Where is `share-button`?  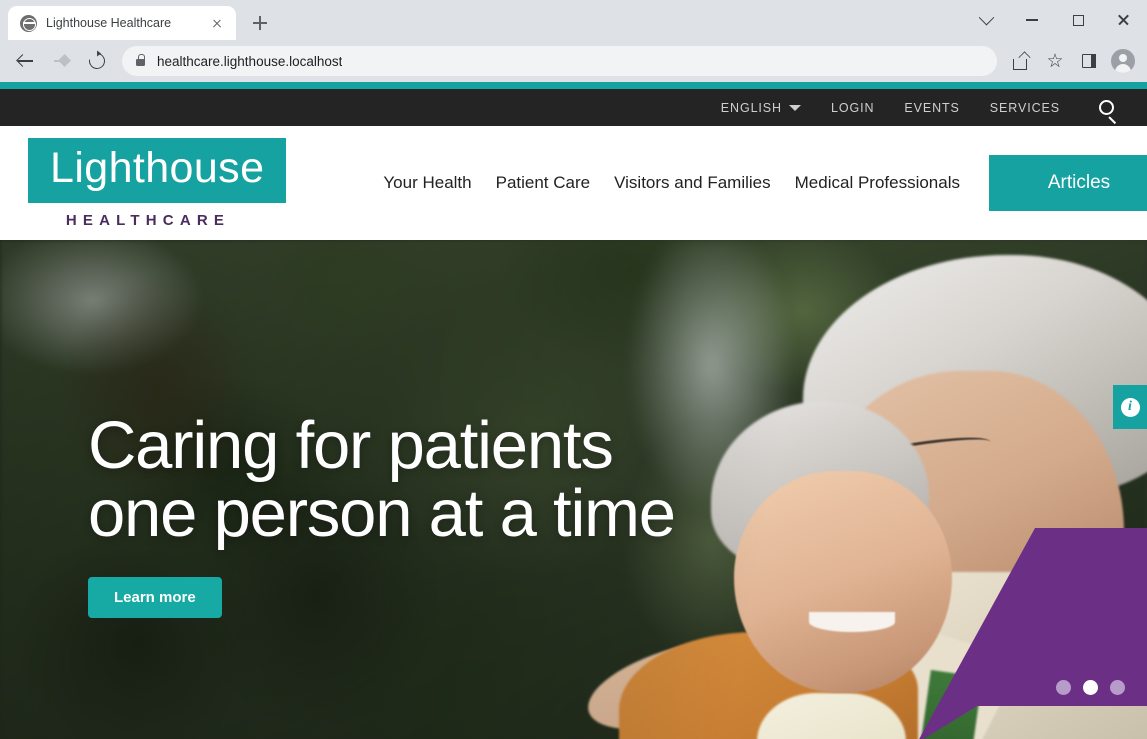
share-button is located at coordinates (1021, 61).